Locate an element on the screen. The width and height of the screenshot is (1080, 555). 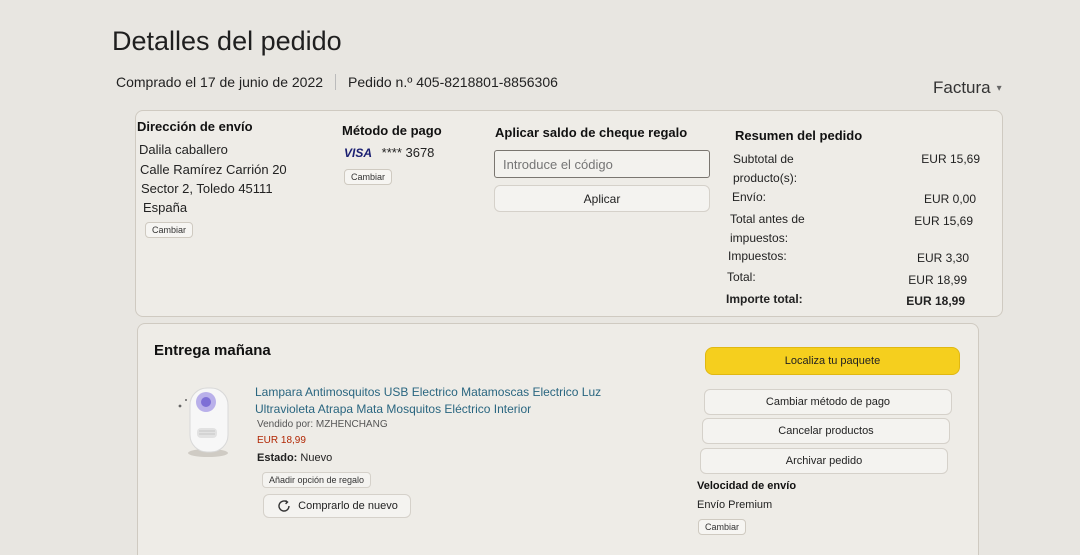
product-condition: Estado: Nuevo is located at coordinates (294, 458).